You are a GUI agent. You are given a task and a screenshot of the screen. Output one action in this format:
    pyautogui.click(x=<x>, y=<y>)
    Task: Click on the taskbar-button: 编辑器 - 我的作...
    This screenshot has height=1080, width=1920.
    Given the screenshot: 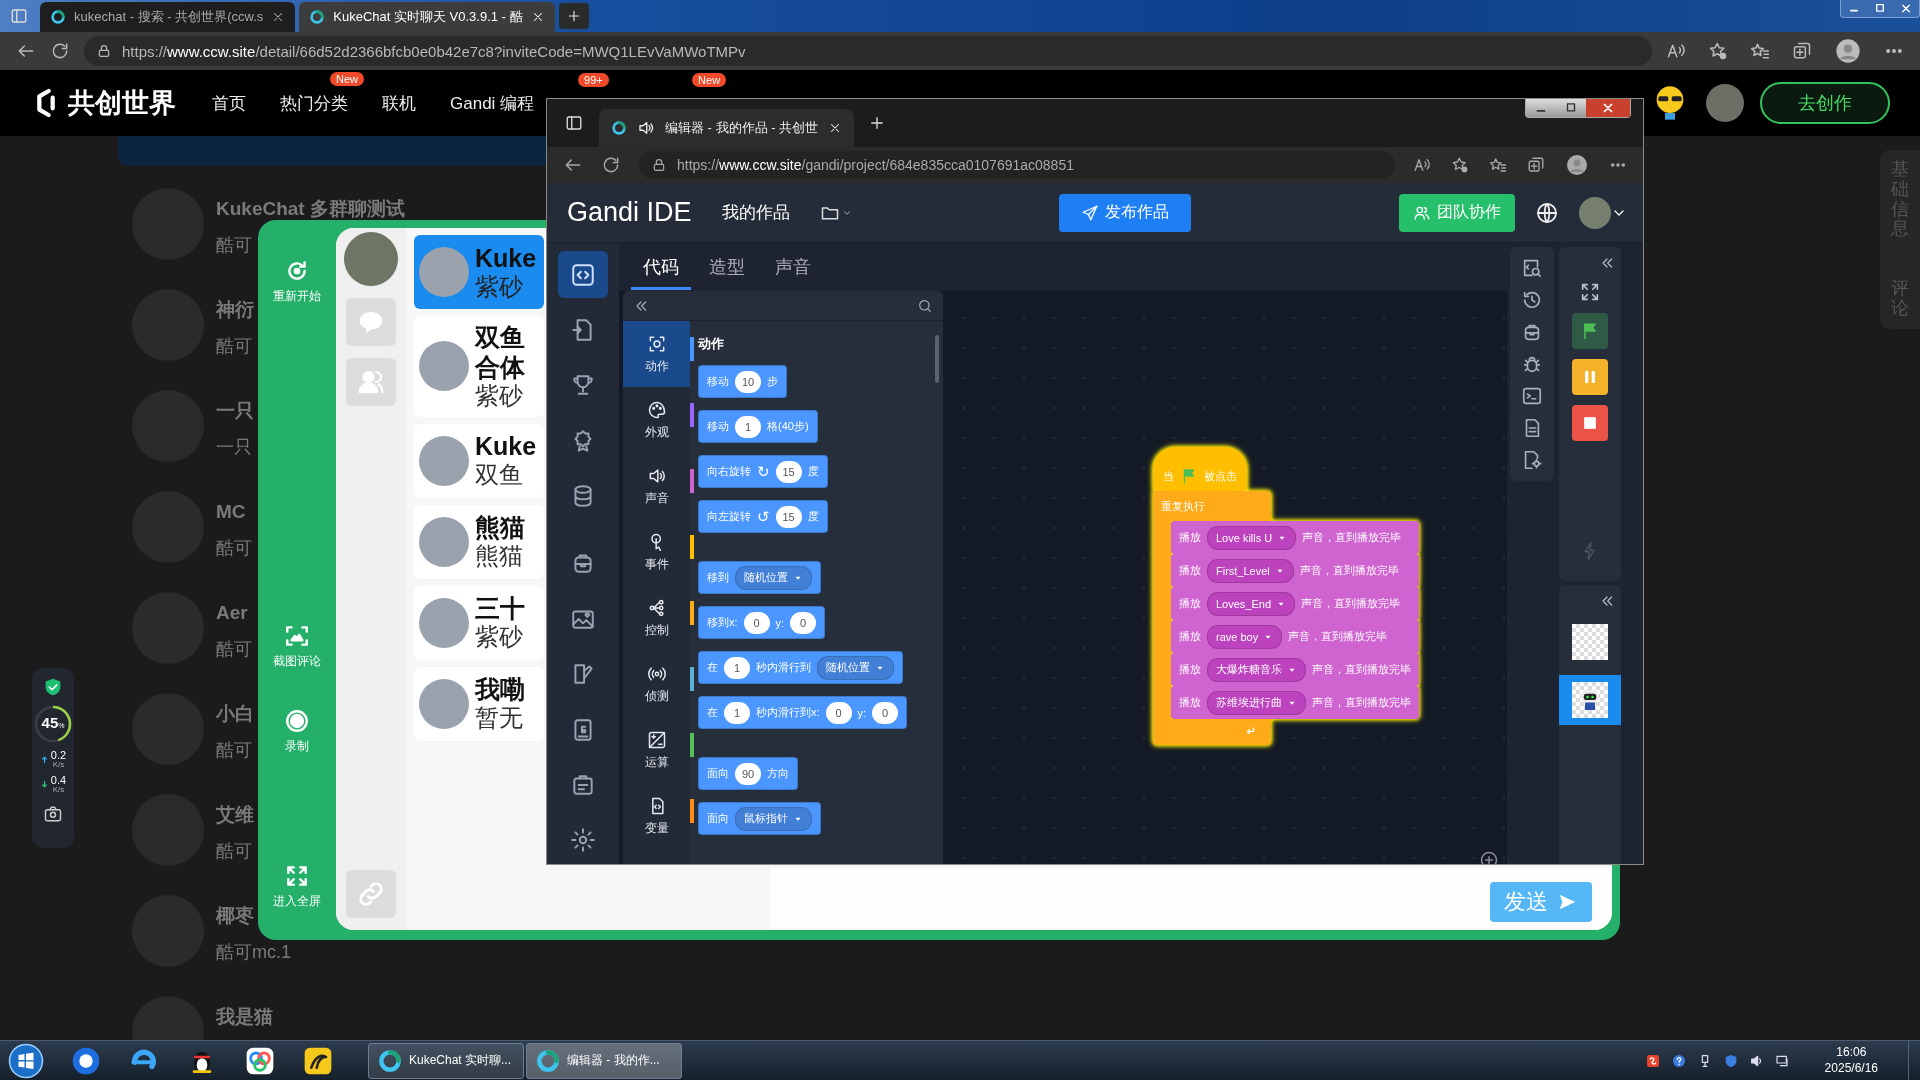 What is the action you would take?
    pyautogui.click(x=604, y=1060)
    